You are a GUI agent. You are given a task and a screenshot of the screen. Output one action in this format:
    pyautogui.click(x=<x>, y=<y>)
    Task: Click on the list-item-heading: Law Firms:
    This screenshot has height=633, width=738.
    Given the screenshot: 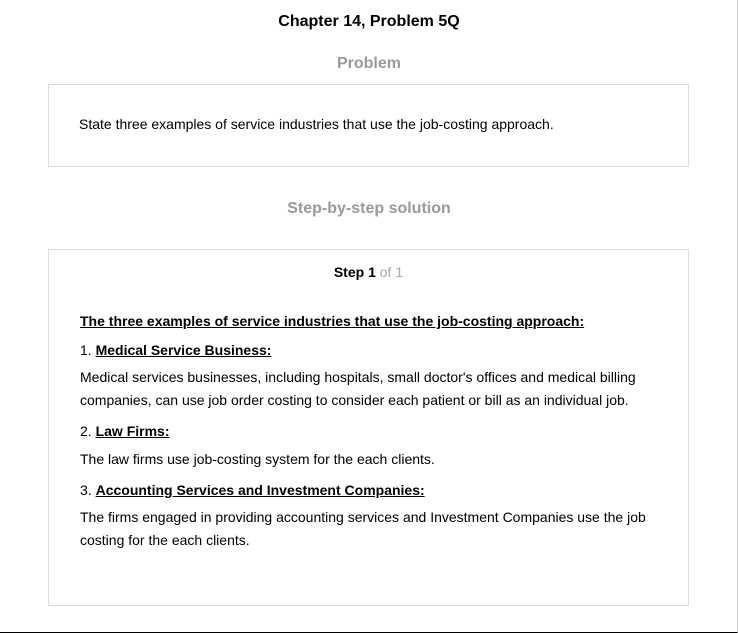 What is the action you would take?
    pyautogui.click(x=132, y=431)
    